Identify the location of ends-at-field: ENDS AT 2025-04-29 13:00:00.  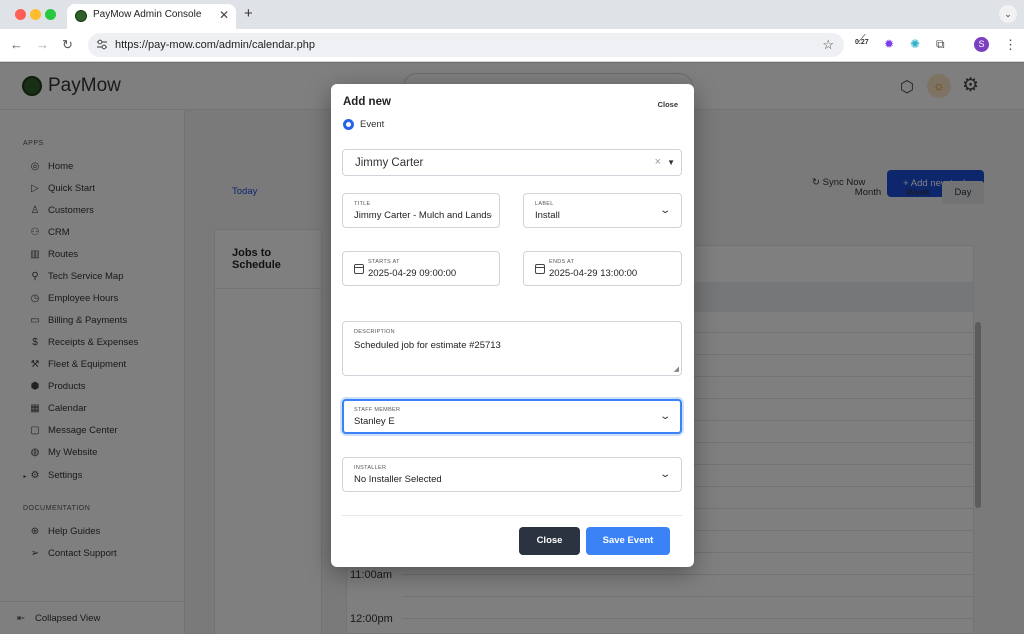
(602, 268).